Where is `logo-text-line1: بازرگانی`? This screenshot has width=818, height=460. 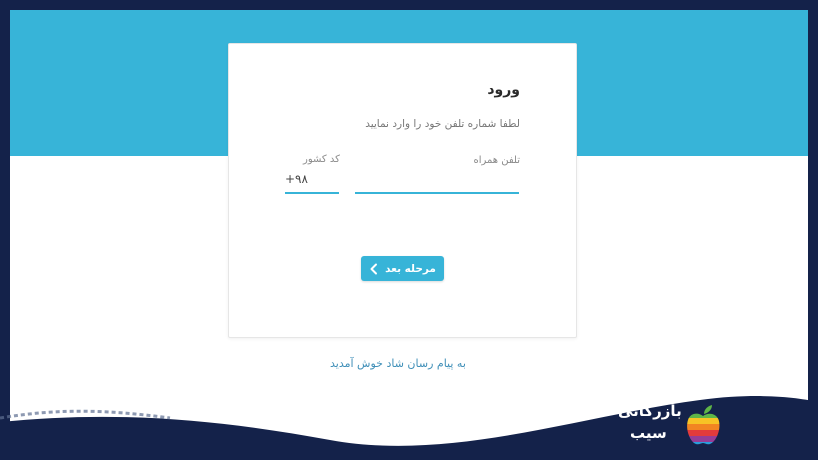
logo-text-line1: بازرگانی is located at coordinates (650, 411).